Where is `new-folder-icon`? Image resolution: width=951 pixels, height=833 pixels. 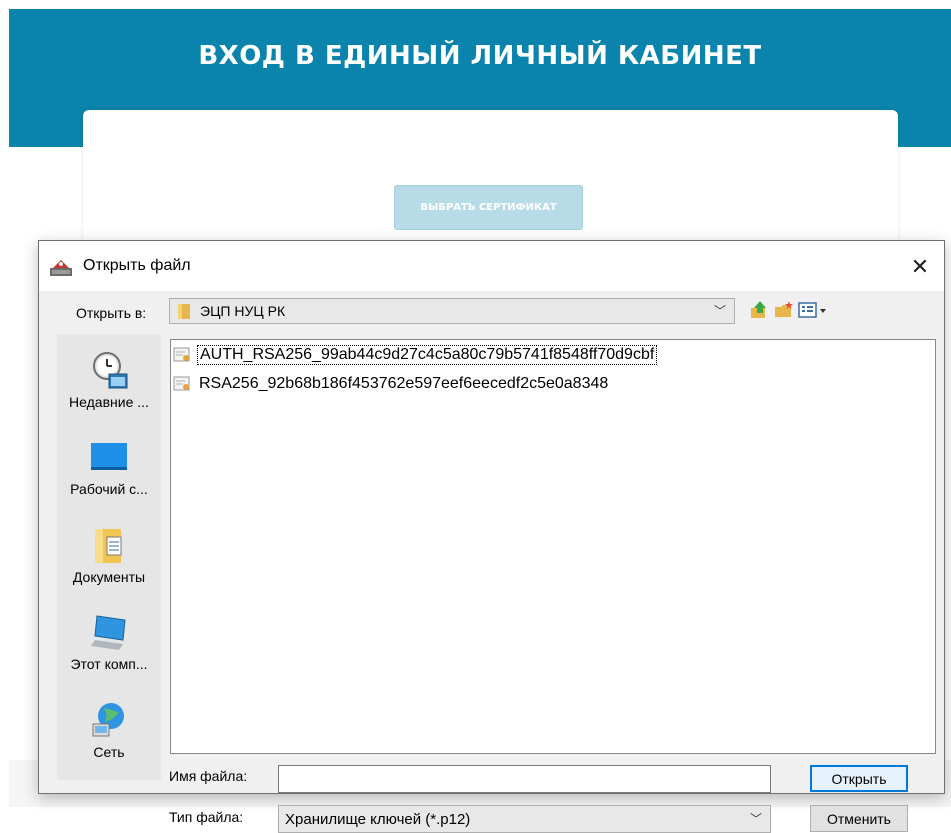 new-folder-icon is located at coordinates (784, 309).